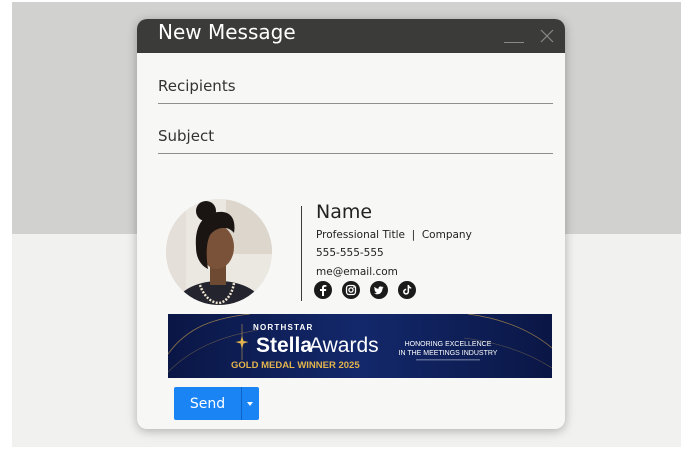  Describe the element at coordinates (379, 290) in the screenshot. I see `twitter-icon` at that location.